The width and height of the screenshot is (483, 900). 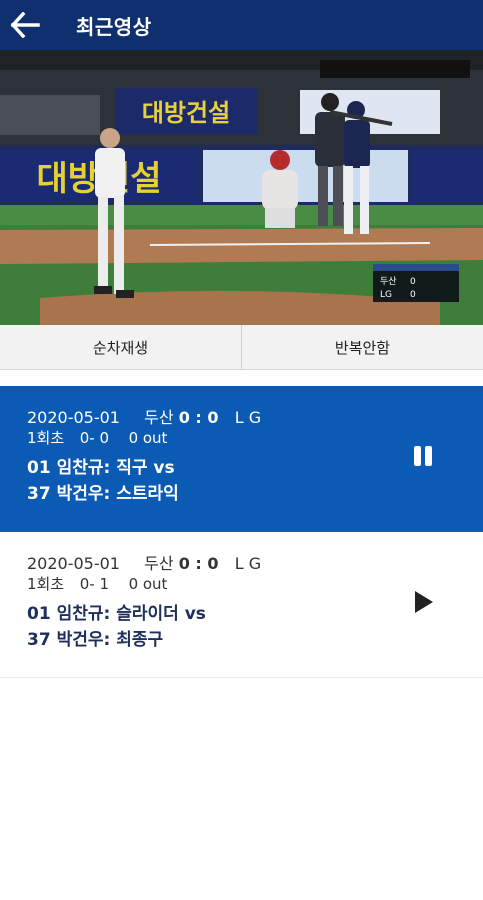 I want to click on board-home-label: 두산, so click(x=388, y=281).